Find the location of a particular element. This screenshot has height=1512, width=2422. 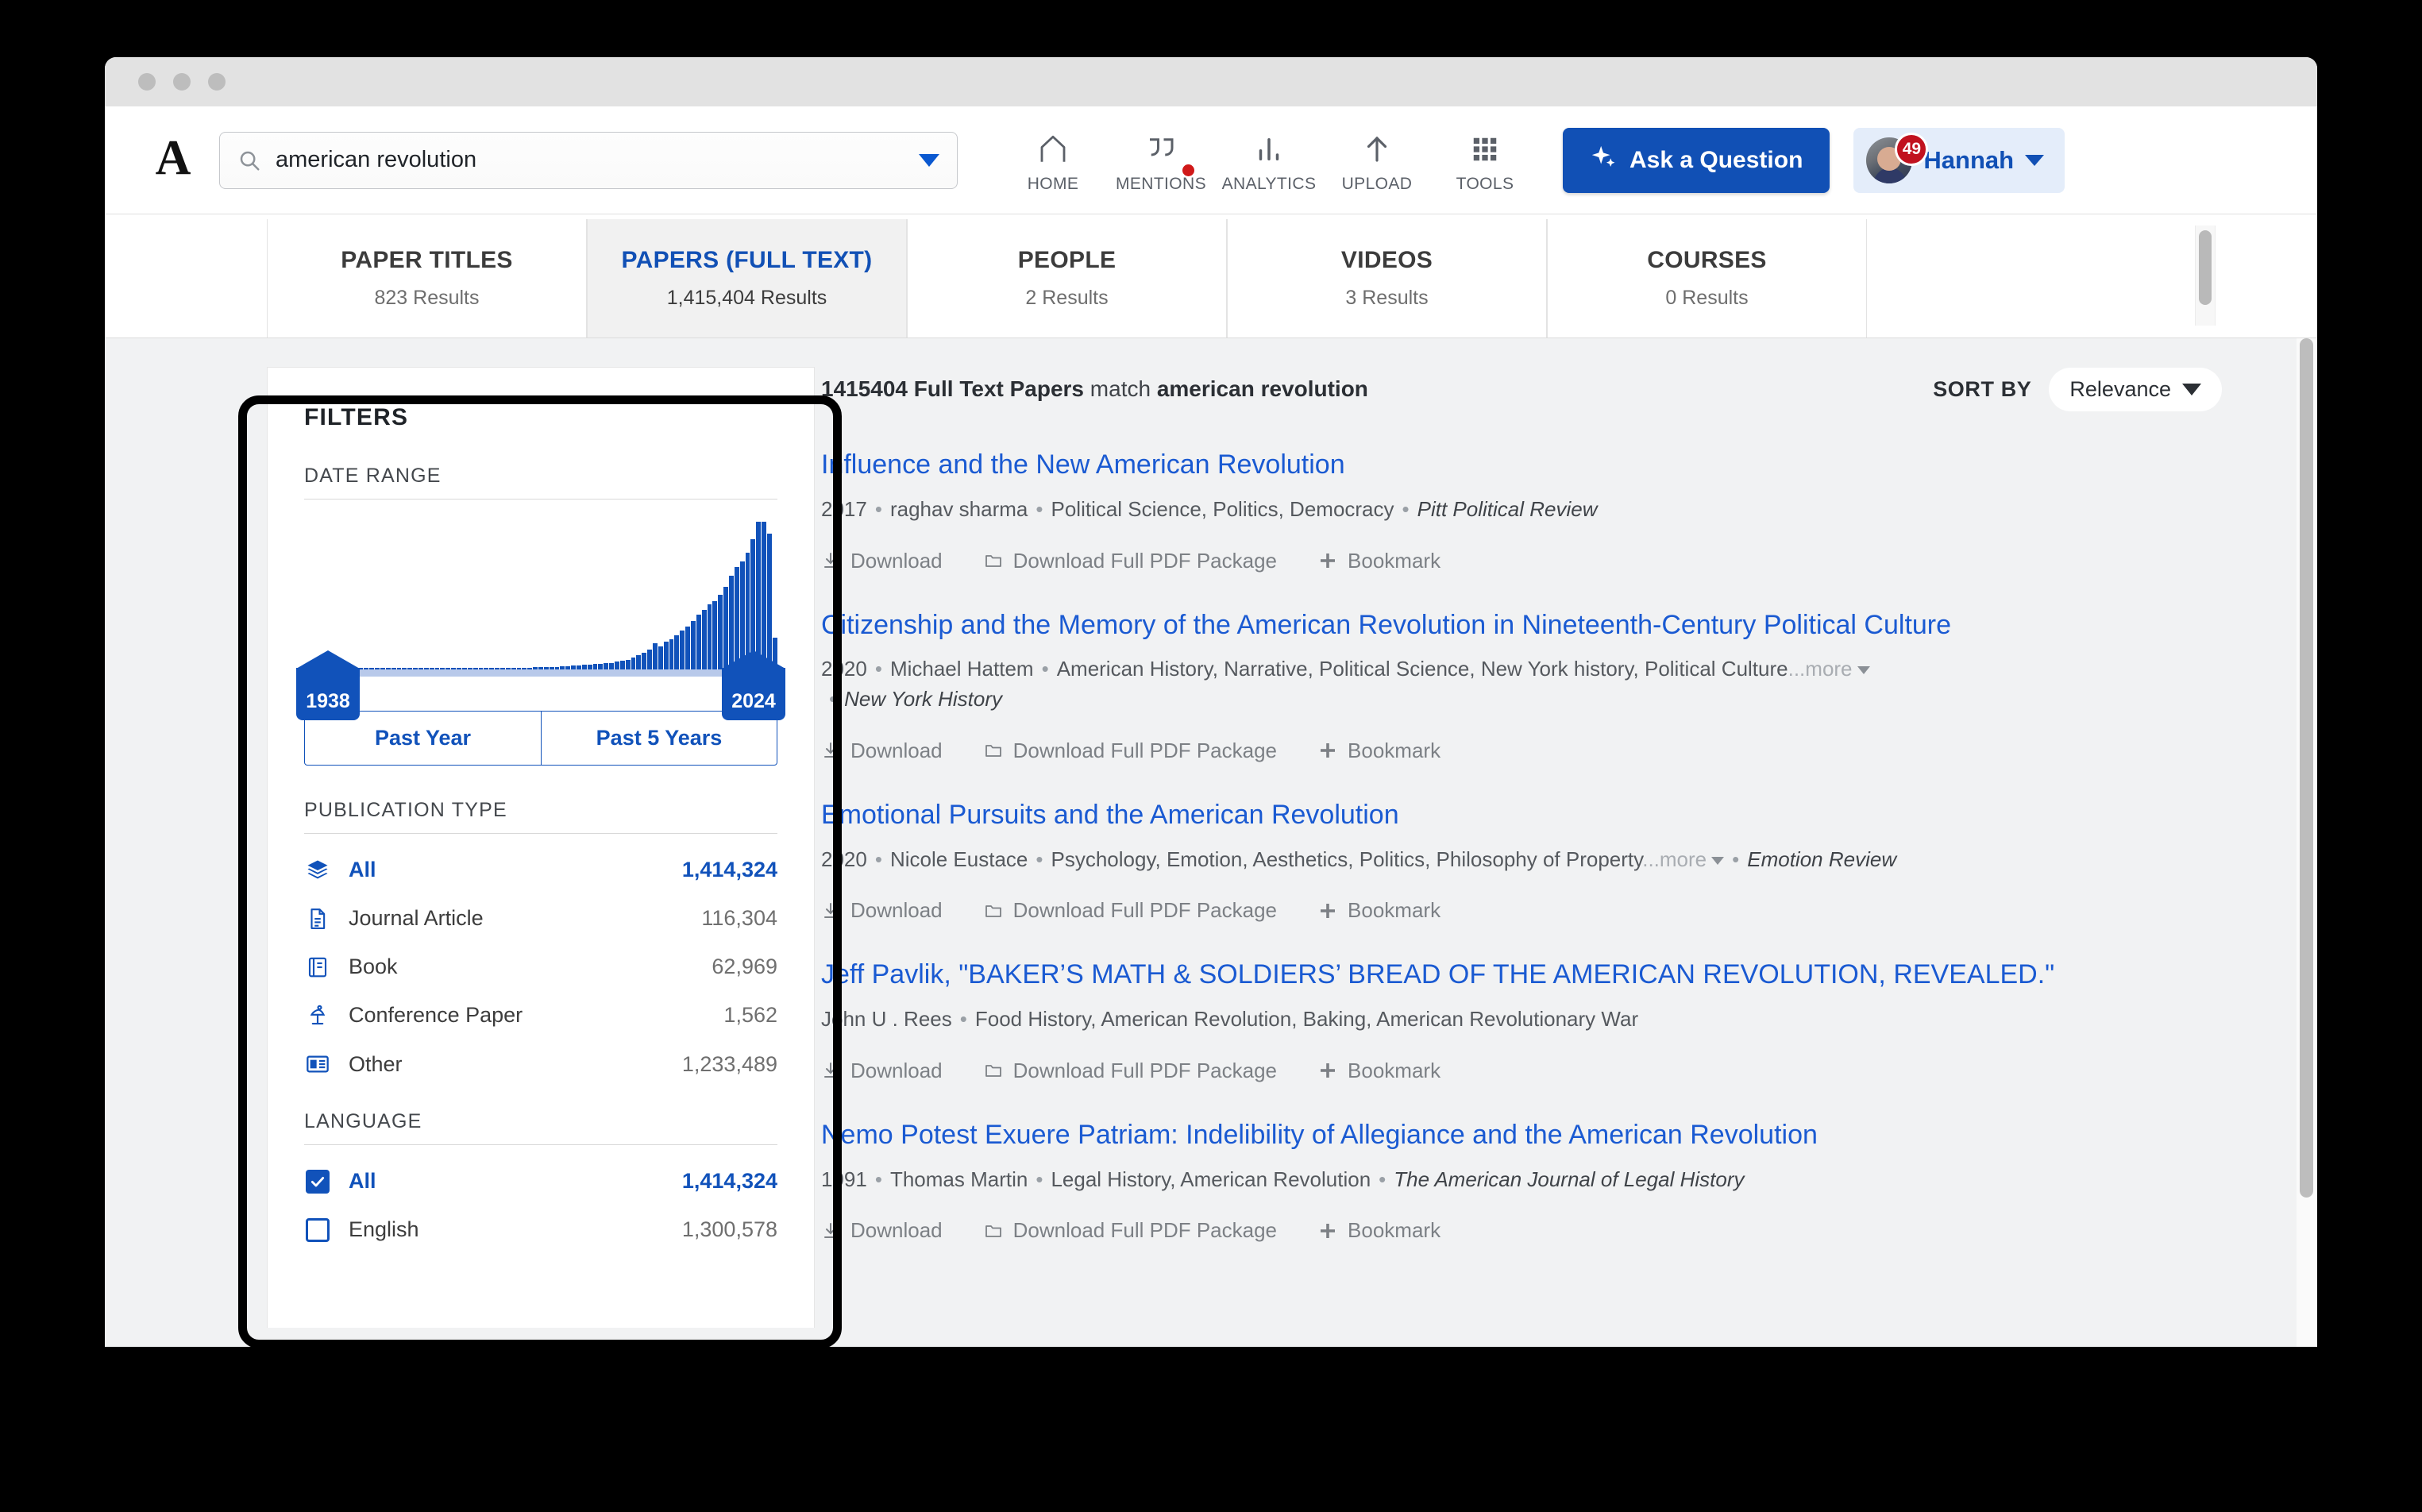

nav-item-analytics: ANALYTICS is located at coordinates (1269, 160).